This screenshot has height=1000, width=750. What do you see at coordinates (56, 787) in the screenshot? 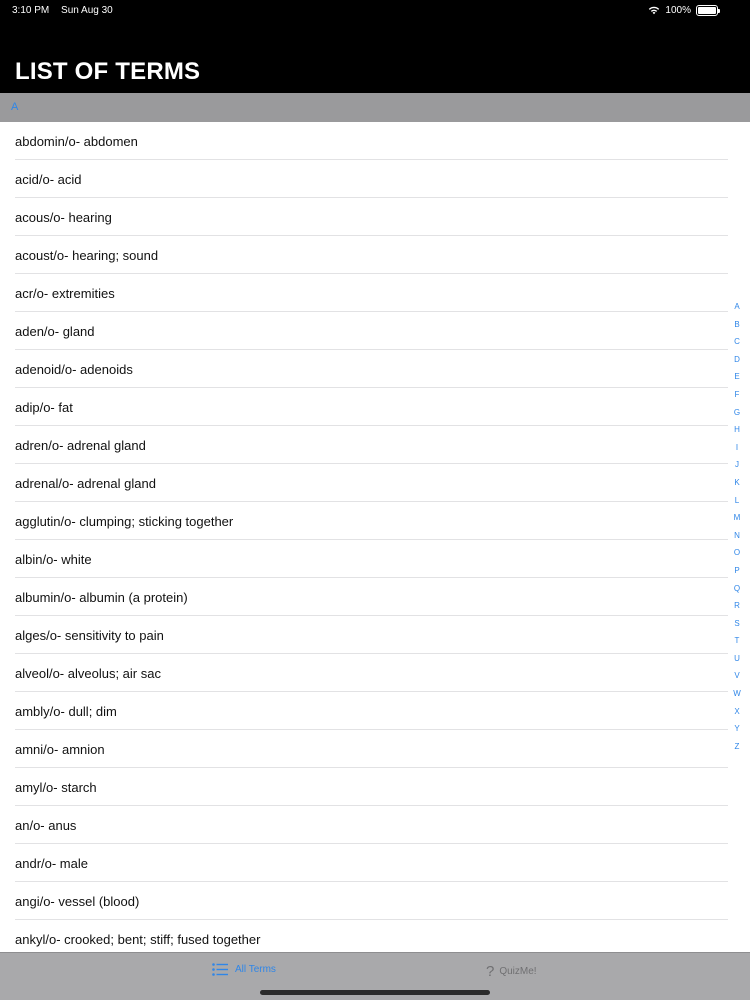
I see `term-label: amyl/o- starch` at bounding box center [56, 787].